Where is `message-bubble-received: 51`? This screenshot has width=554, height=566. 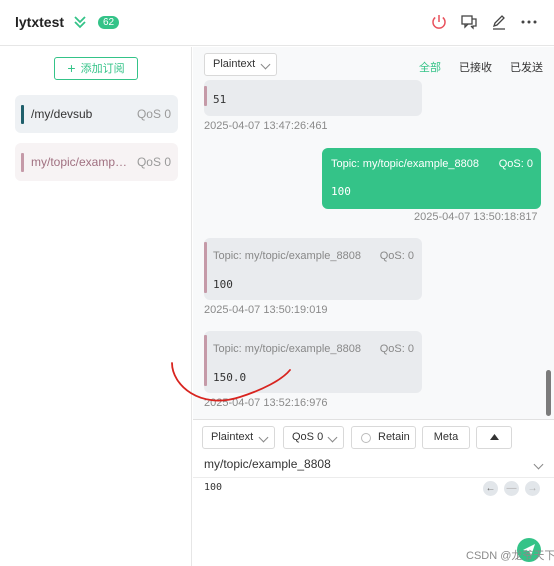
message-bubble-received: 51 is located at coordinates (313, 98).